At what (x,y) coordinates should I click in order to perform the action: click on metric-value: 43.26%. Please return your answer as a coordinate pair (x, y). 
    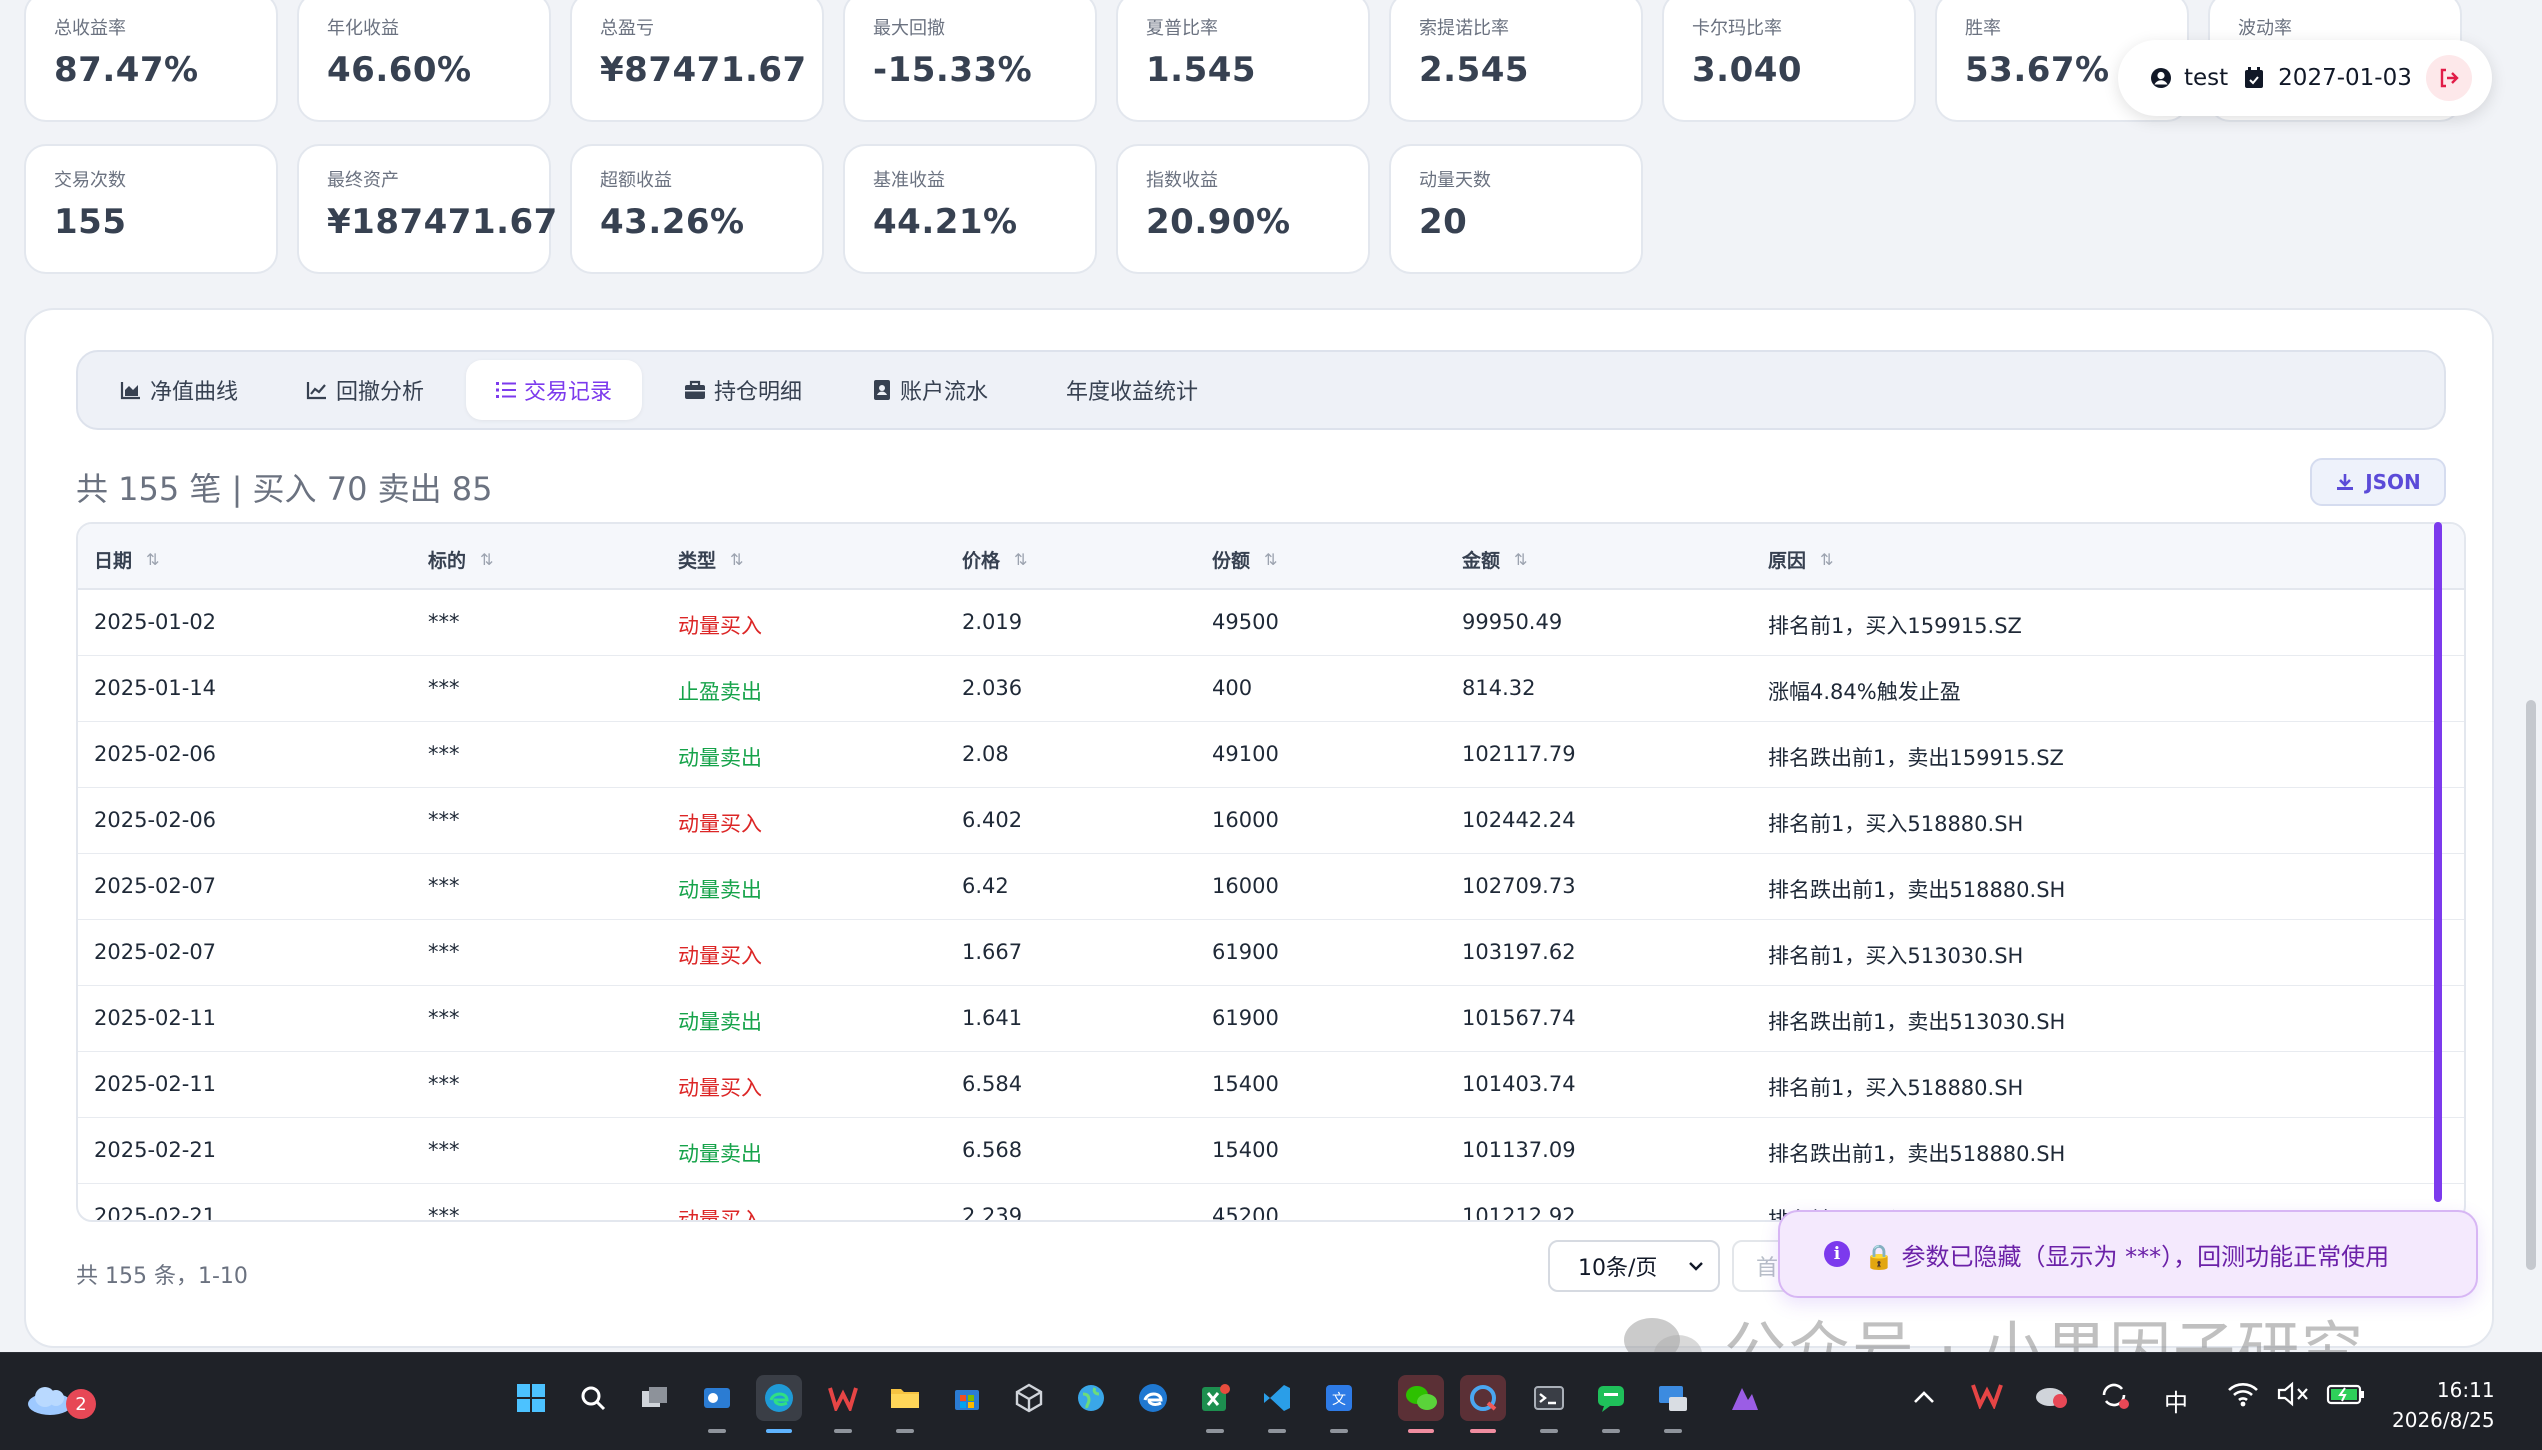
    Looking at the image, I should click on (672, 222).